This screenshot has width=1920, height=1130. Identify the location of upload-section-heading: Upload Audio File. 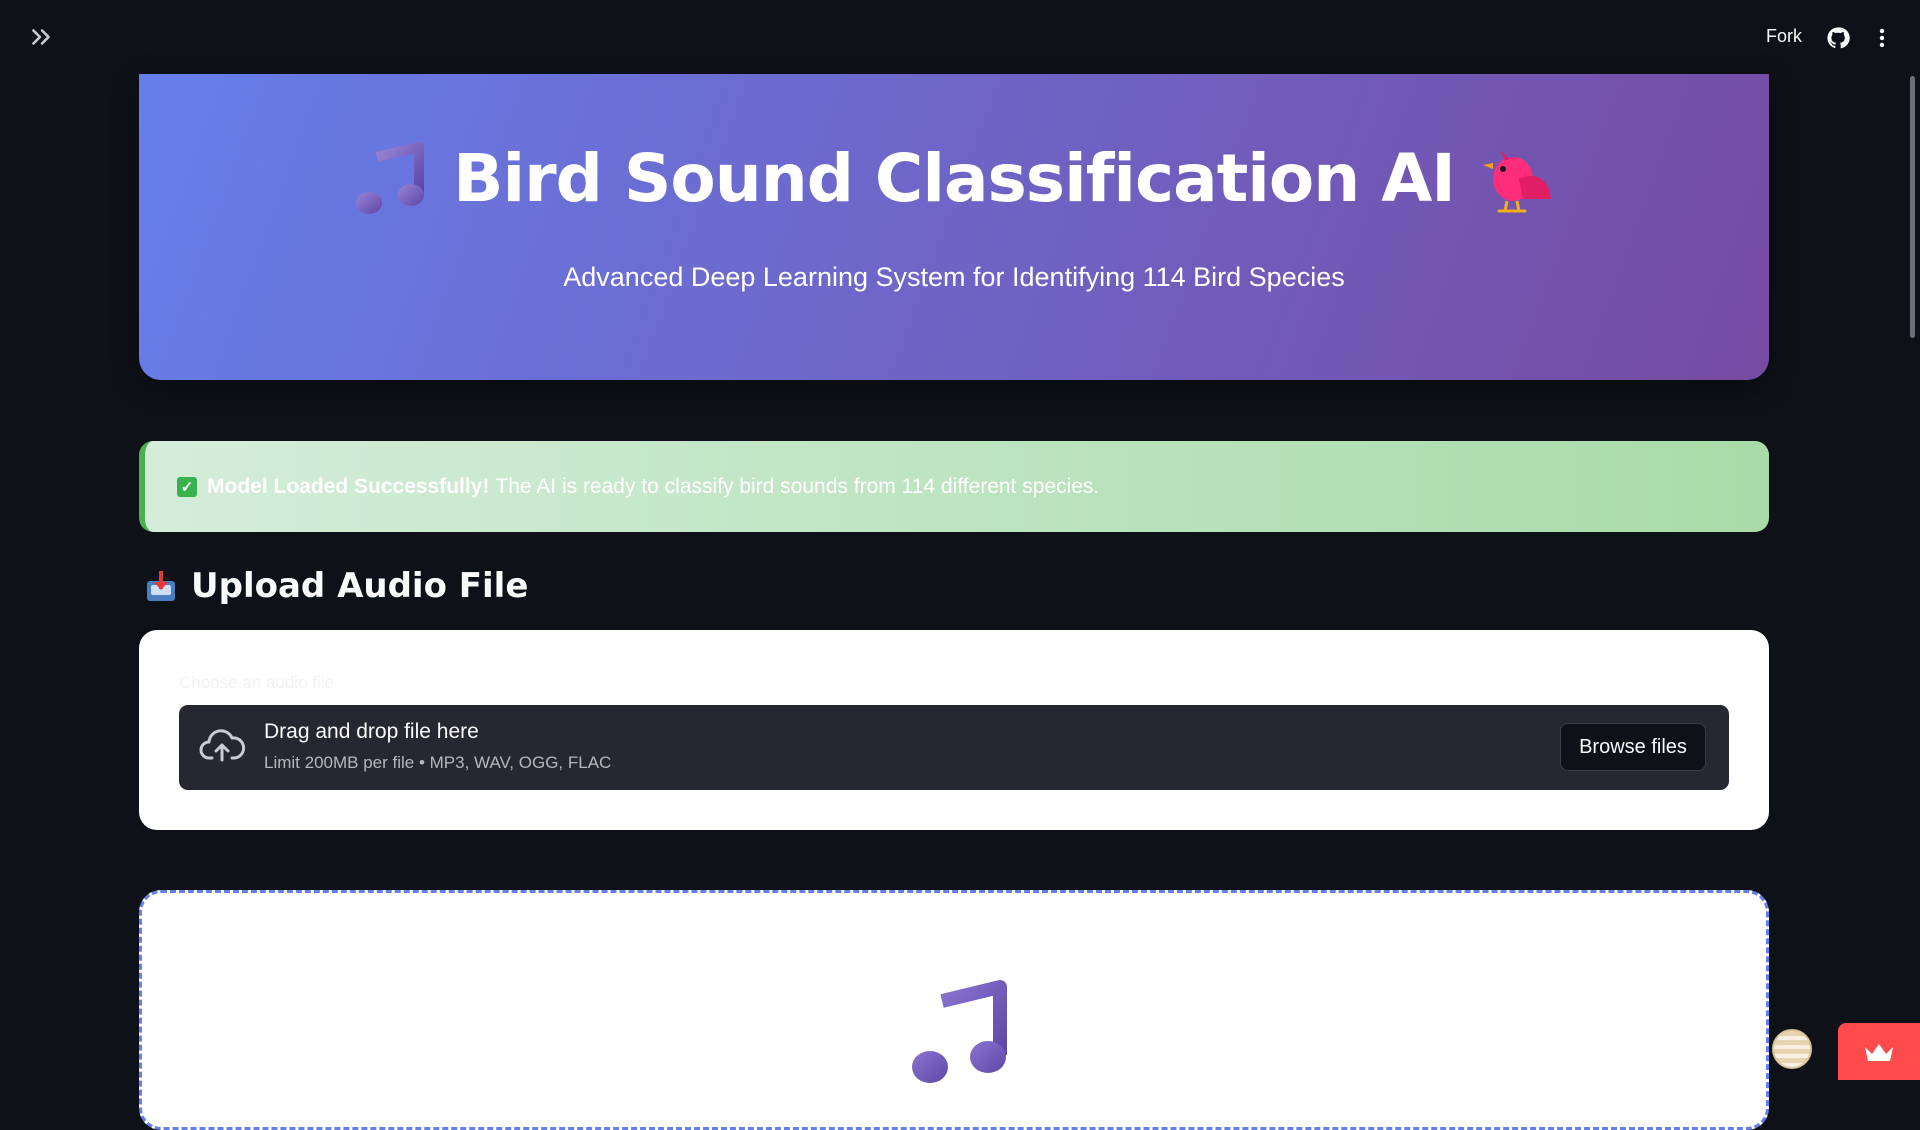
(336, 586).